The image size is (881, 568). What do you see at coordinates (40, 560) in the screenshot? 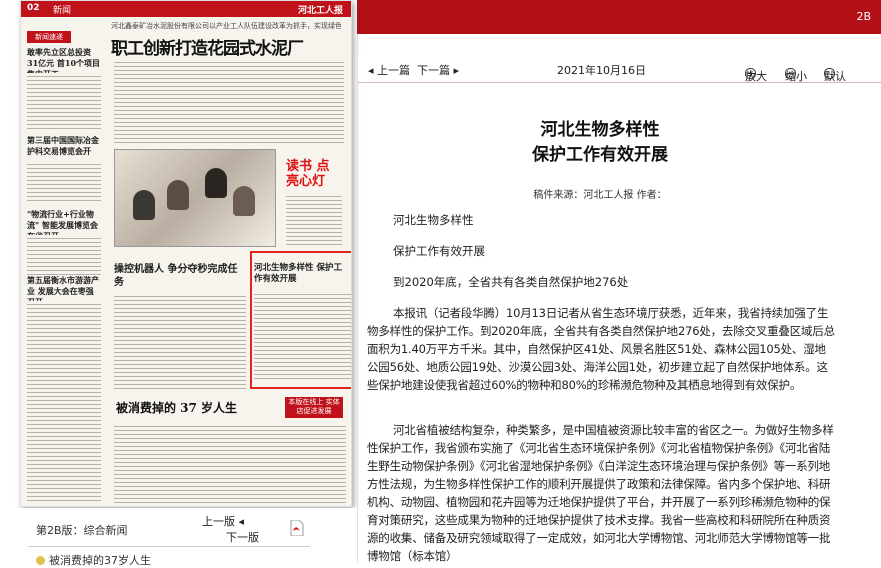
I see `bullet-icon` at bounding box center [40, 560].